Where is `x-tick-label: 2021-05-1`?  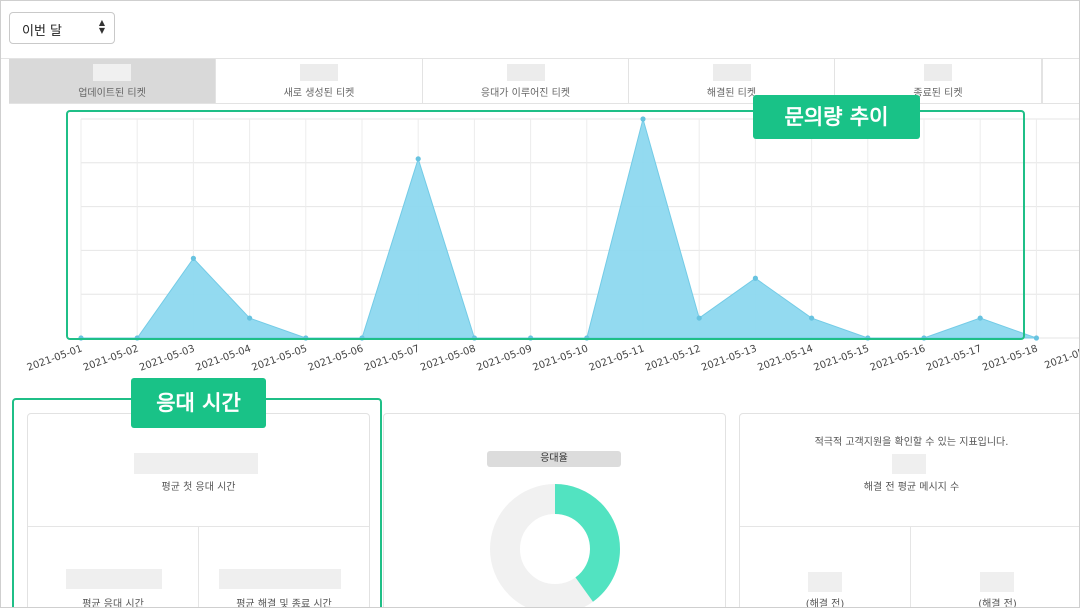 x-tick-label: 2021-05-1 is located at coordinates (1061, 357).